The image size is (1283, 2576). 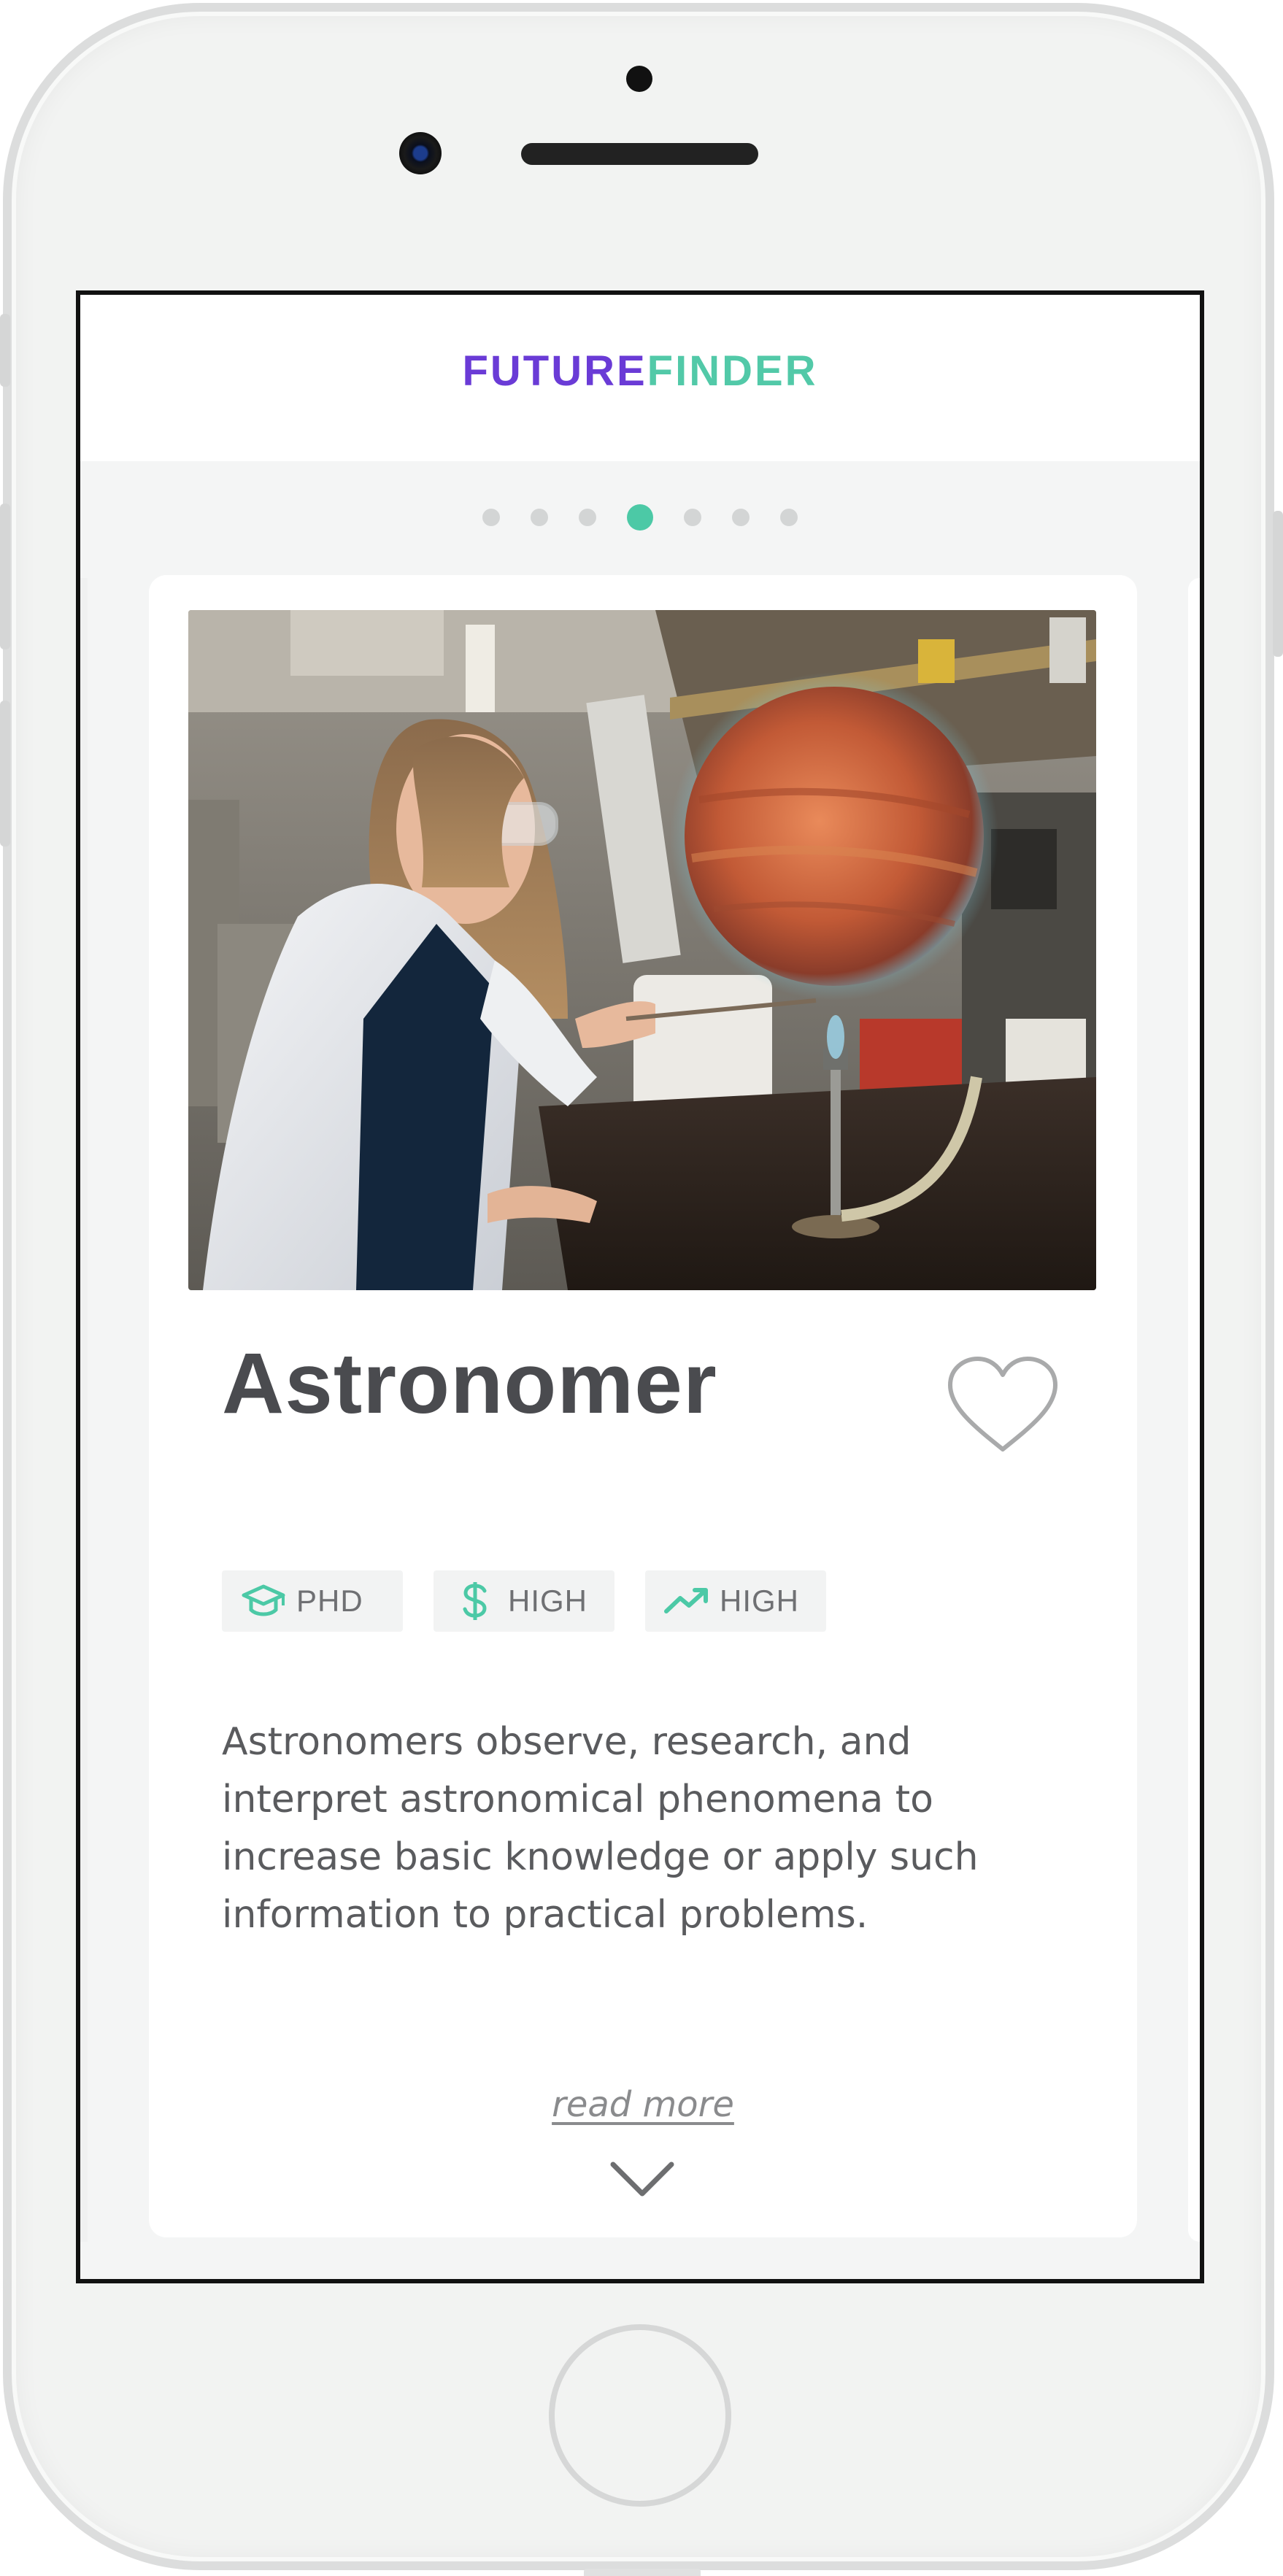 I want to click on growth-label: HIGH, so click(x=760, y=1601).